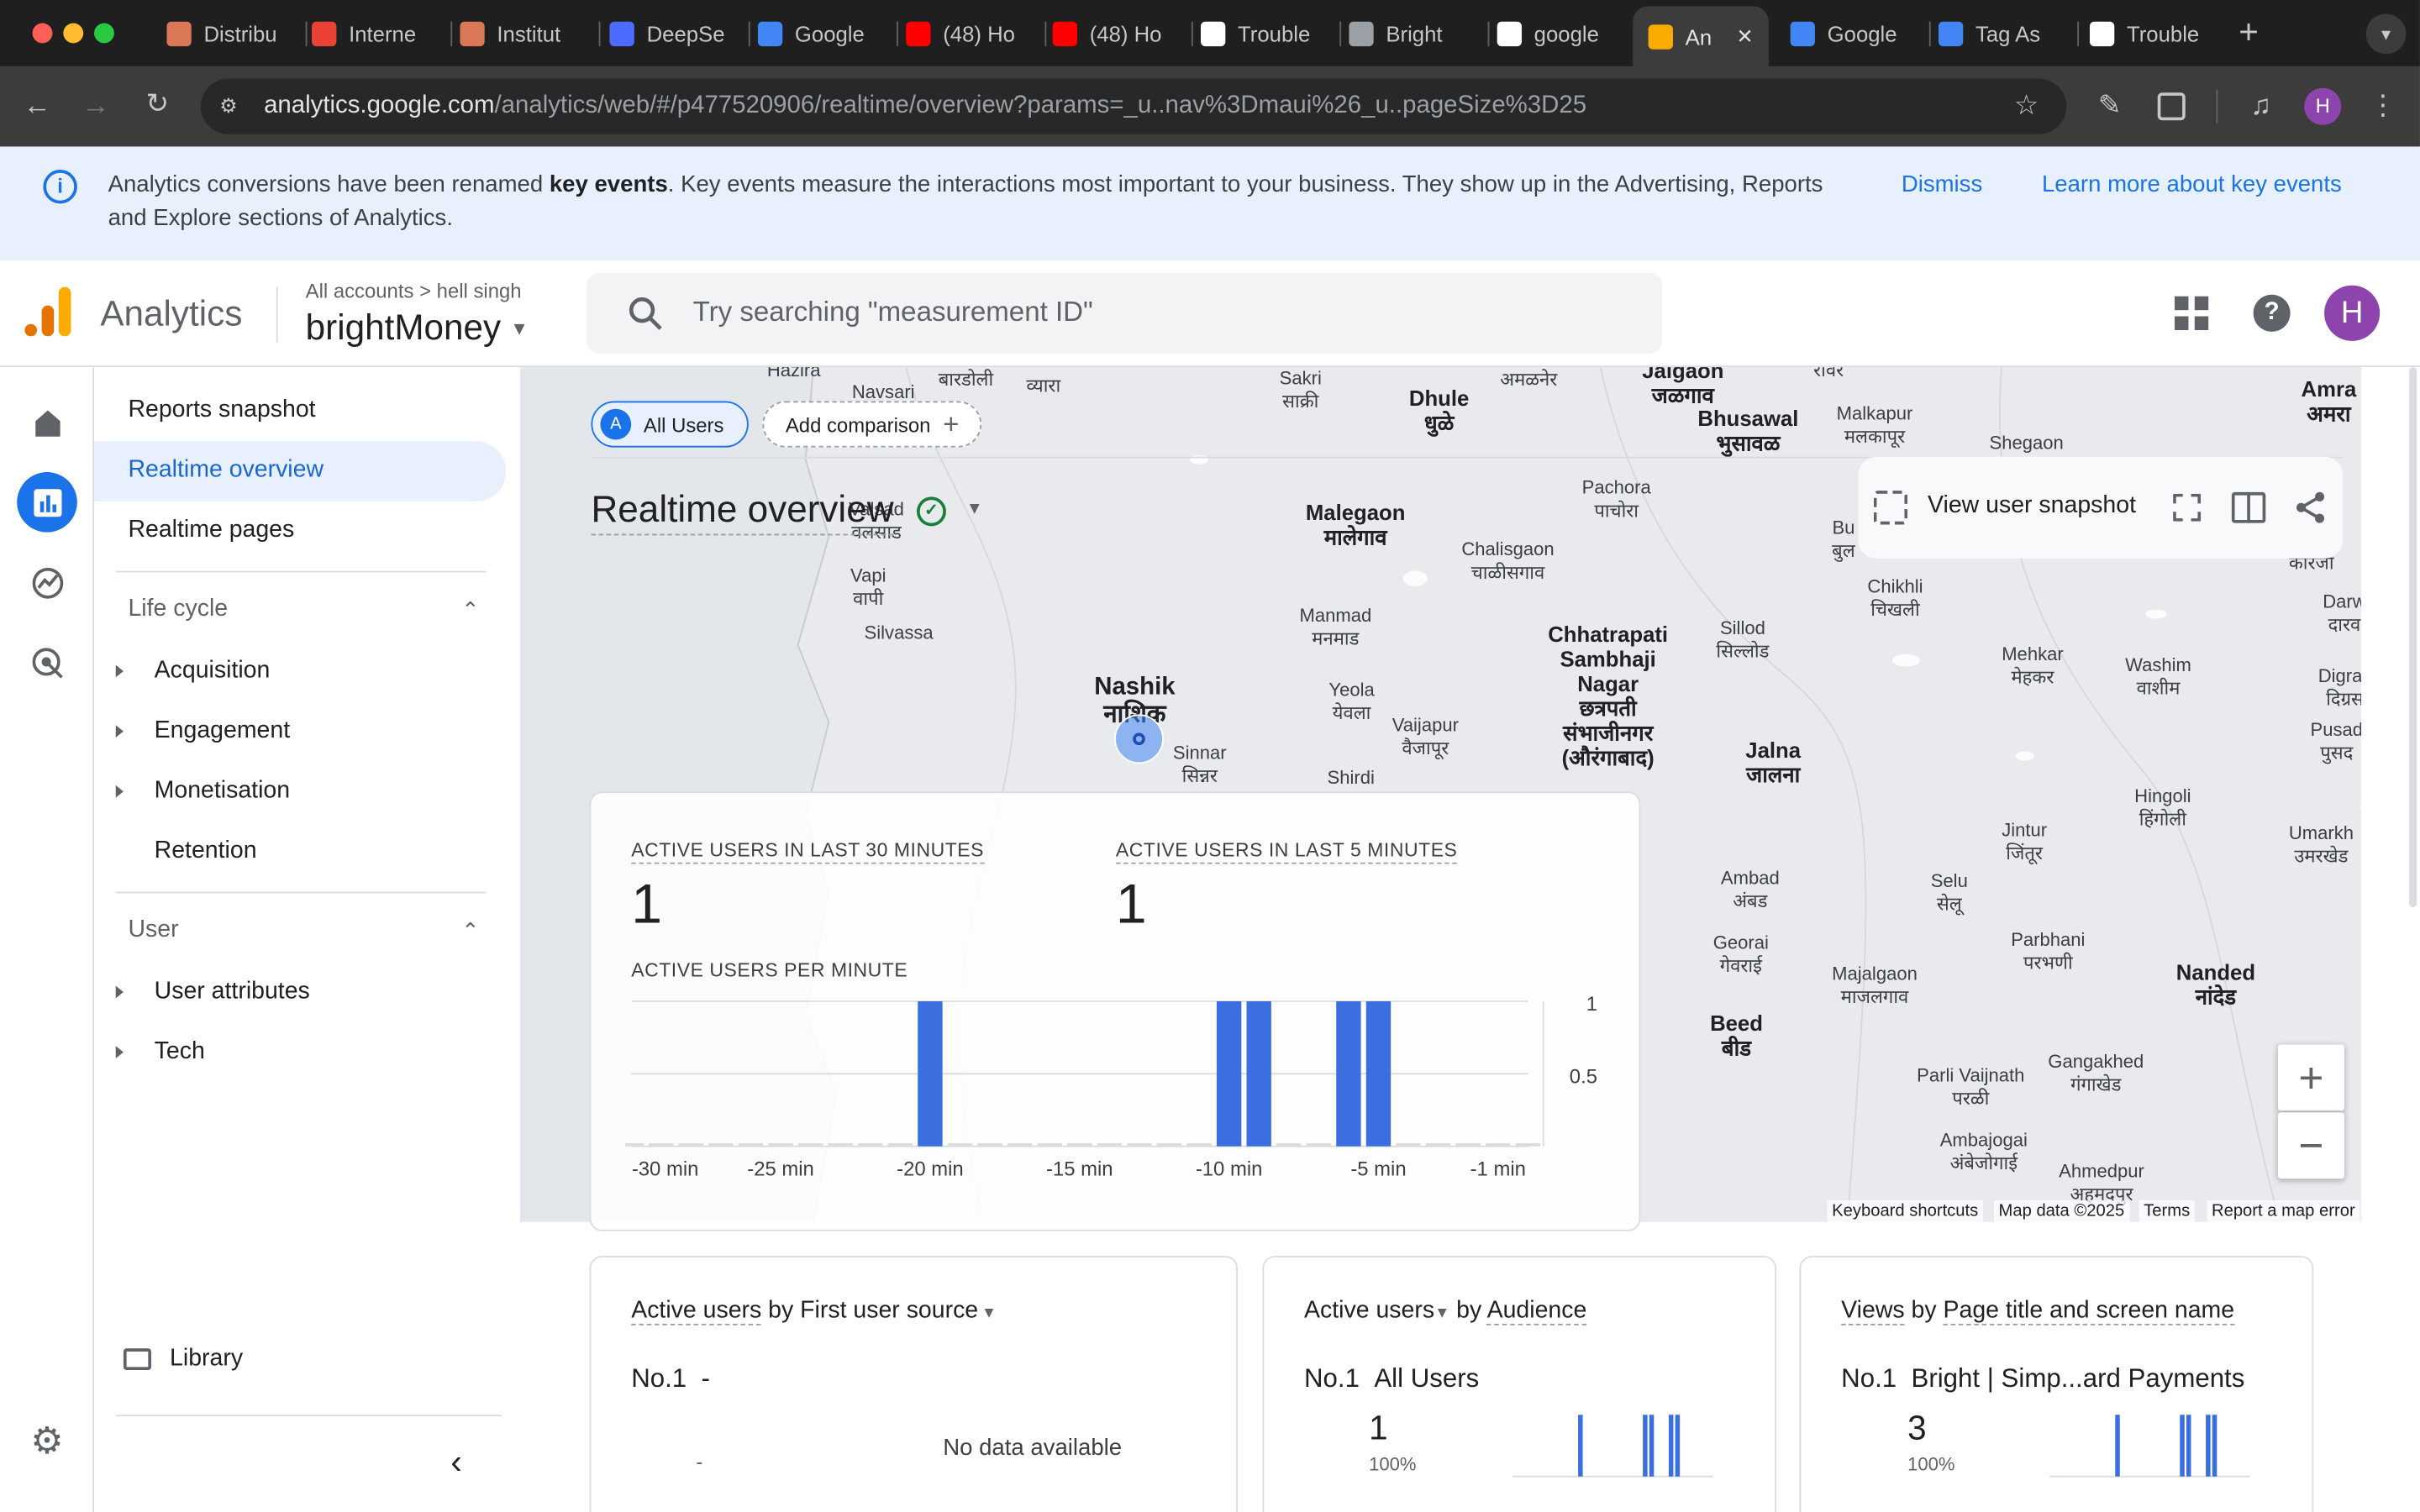 Image resolution: width=2420 pixels, height=1512 pixels. I want to click on map-place-label: Mehkar मेहकर, so click(2033, 666).